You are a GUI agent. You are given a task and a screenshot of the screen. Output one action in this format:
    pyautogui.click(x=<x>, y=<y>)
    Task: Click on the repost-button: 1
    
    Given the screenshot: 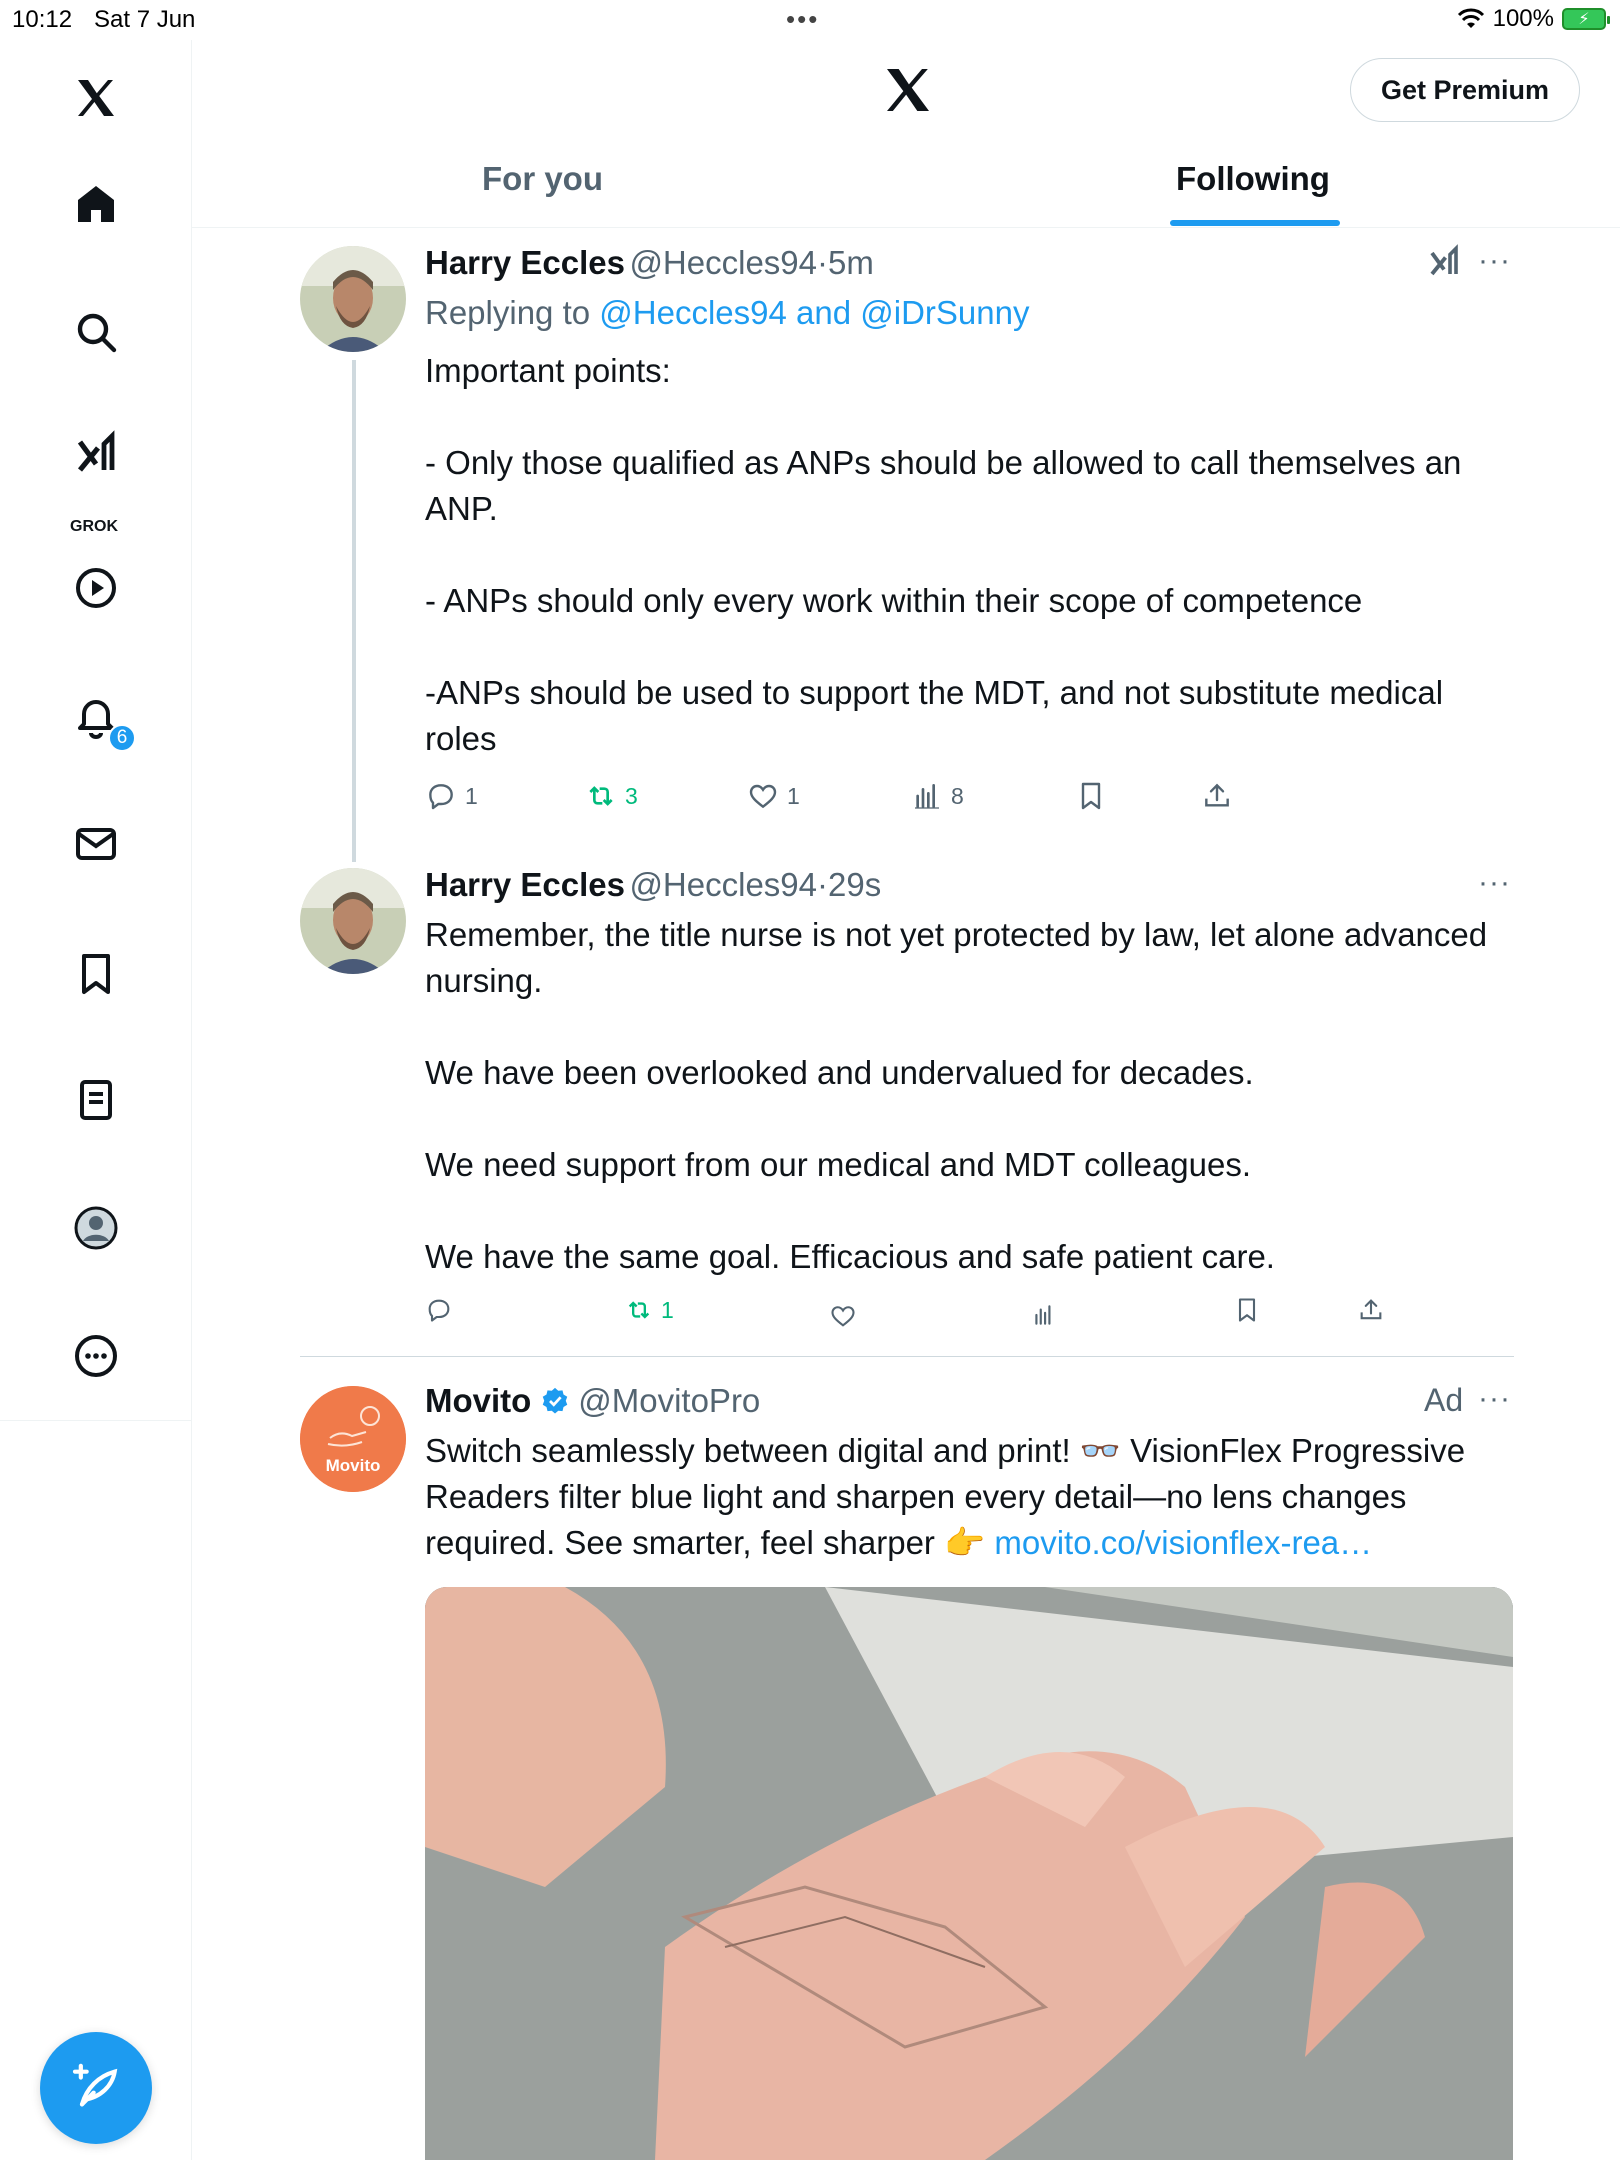 What is the action you would take?
    pyautogui.click(x=649, y=1310)
    